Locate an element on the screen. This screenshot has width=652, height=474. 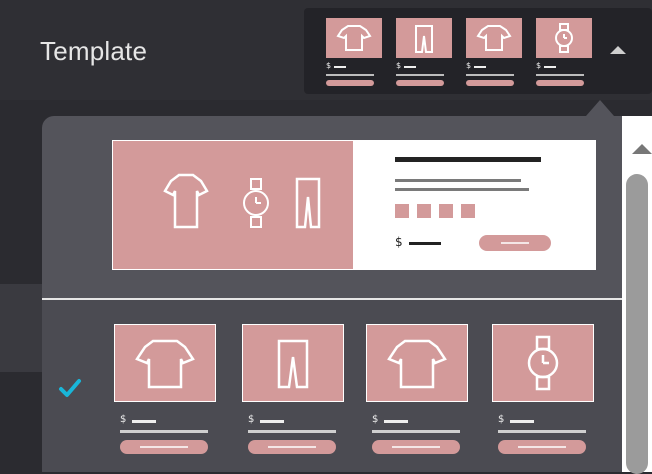
scroll-up-icon is located at coordinates (642, 149).